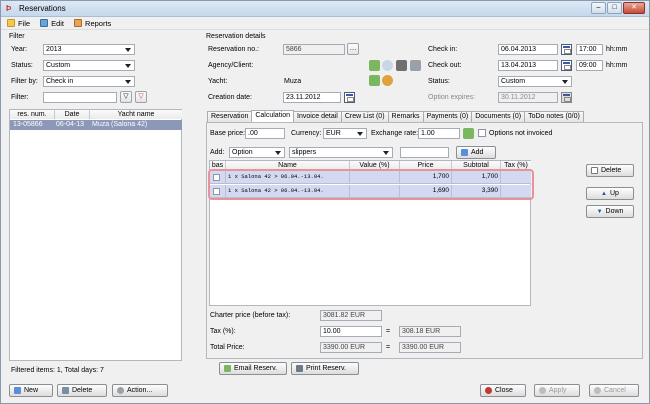  I want to click on down-button: ▼ Down, so click(610, 211).